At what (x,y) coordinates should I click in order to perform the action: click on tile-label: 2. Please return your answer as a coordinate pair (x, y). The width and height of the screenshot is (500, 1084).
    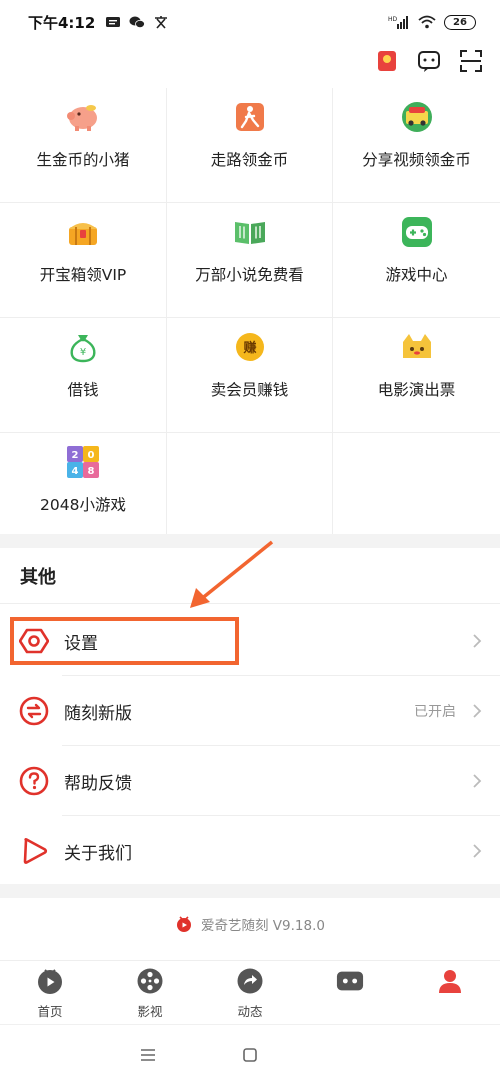
    Looking at the image, I should click on (75, 455).